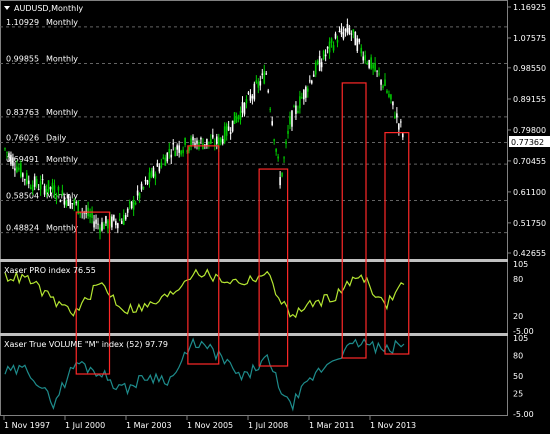 This screenshot has width=550, height=434. What do you see at coordinates (518, 393) in the screenshot?
I see `indicator-axis-label: 25` at bounding box center [518, 393].